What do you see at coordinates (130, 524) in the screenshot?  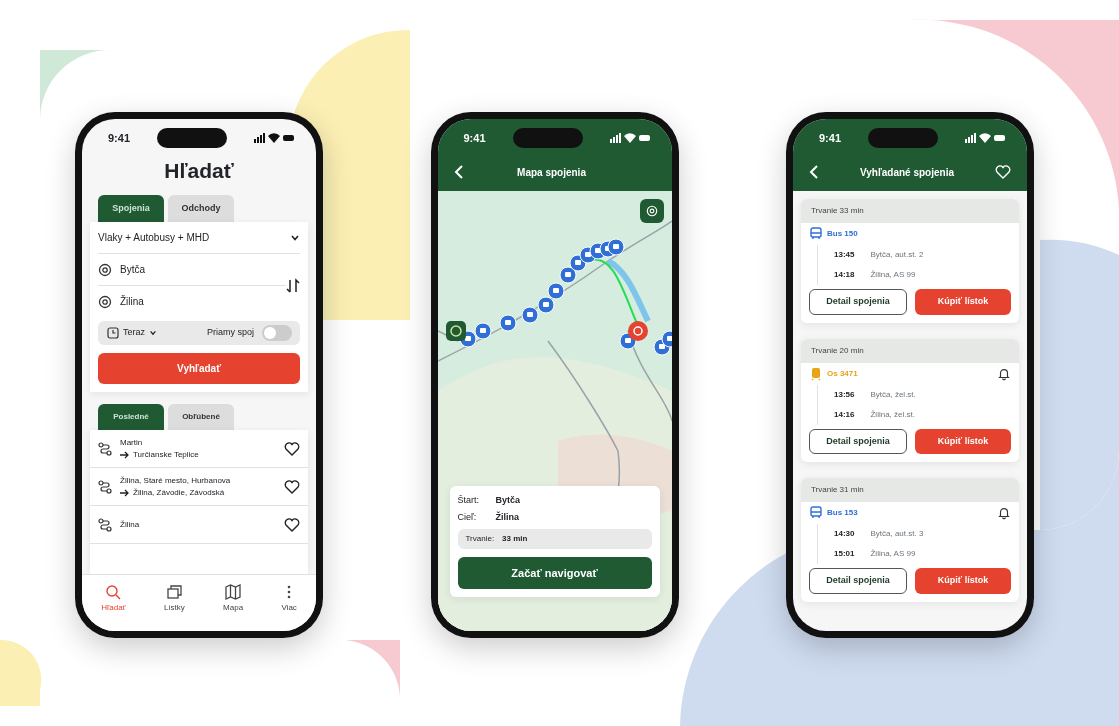 I see `route-origin: Žilina` at bounding box center [130, 524].